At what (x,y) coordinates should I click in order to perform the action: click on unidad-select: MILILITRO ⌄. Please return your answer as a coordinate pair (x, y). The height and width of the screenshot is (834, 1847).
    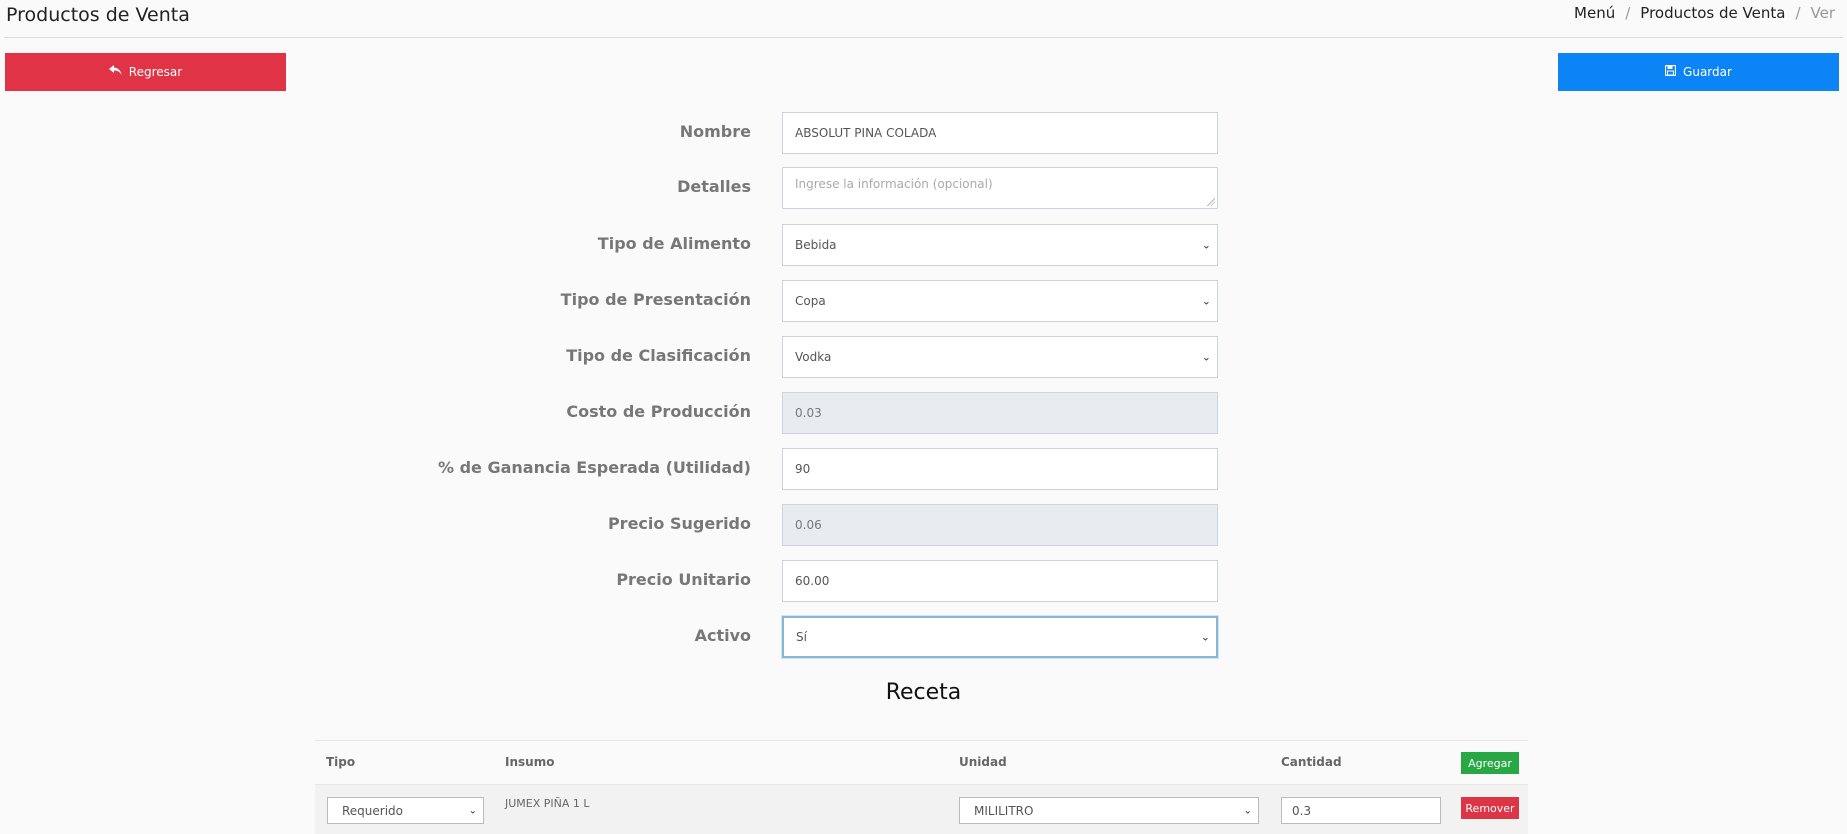
    Looking at the image, I should click on (1109, 810).